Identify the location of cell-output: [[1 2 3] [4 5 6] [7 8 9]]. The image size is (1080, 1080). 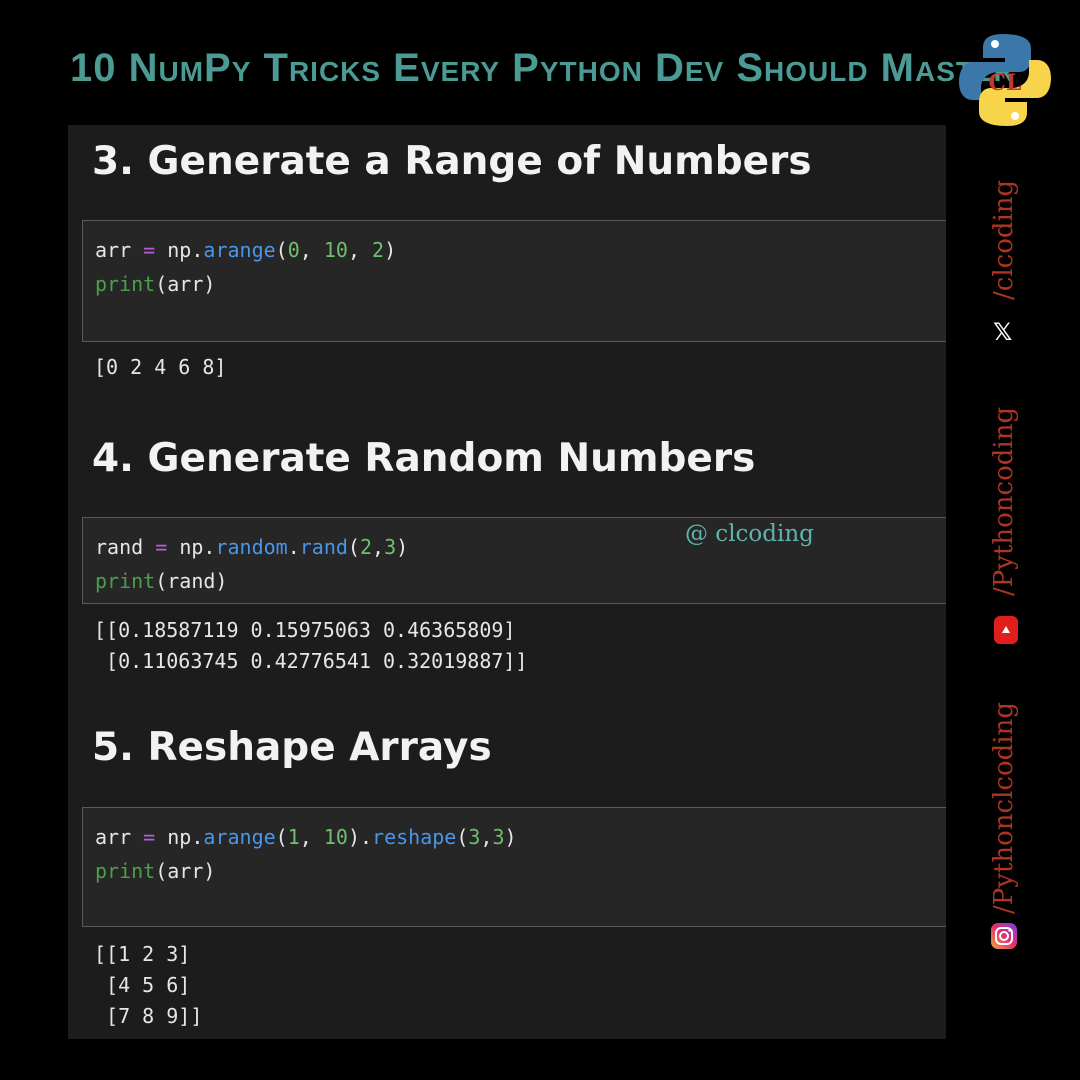
(148, 985).